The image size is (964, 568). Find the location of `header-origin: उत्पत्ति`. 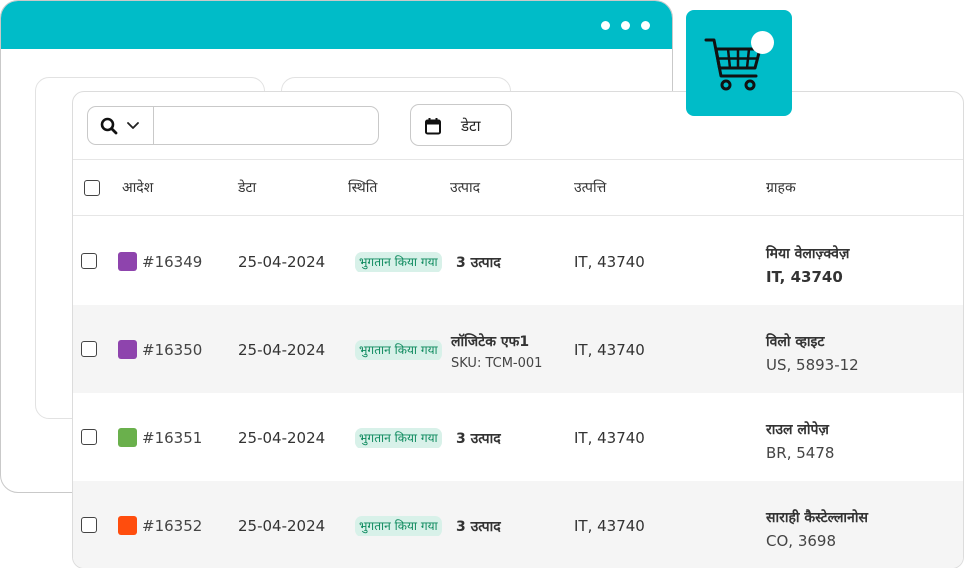

header-origin: उत्पत्ति is located at coordinates (590, 187).